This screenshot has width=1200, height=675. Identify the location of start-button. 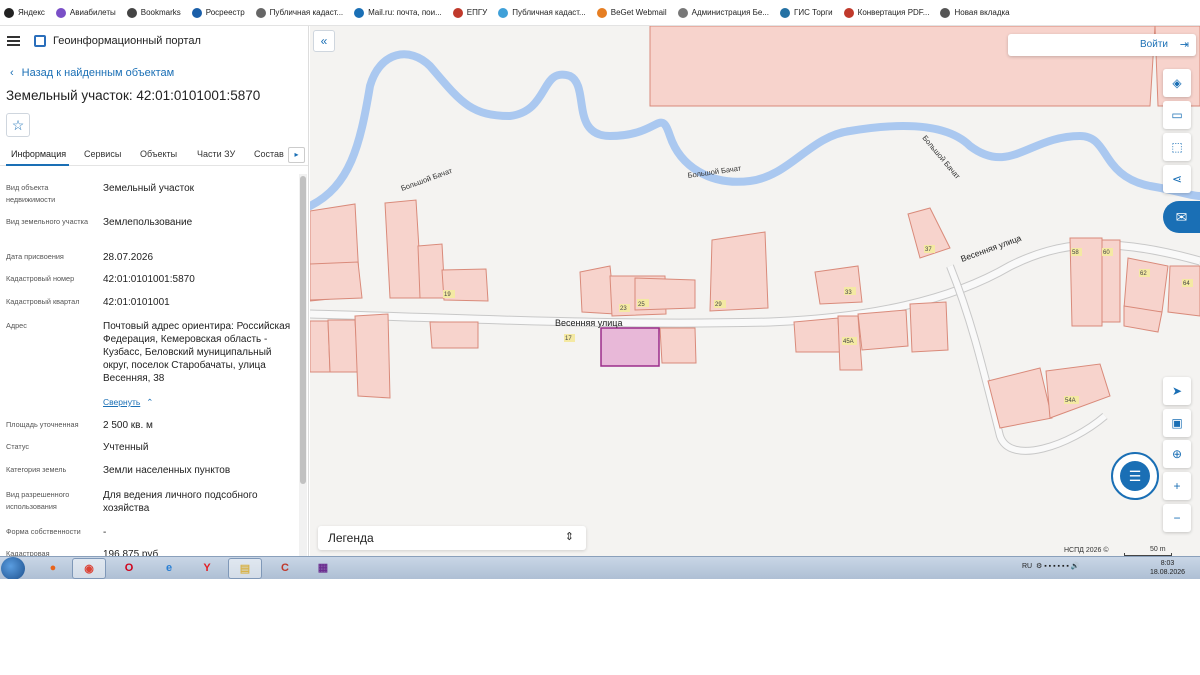
(13, 568).